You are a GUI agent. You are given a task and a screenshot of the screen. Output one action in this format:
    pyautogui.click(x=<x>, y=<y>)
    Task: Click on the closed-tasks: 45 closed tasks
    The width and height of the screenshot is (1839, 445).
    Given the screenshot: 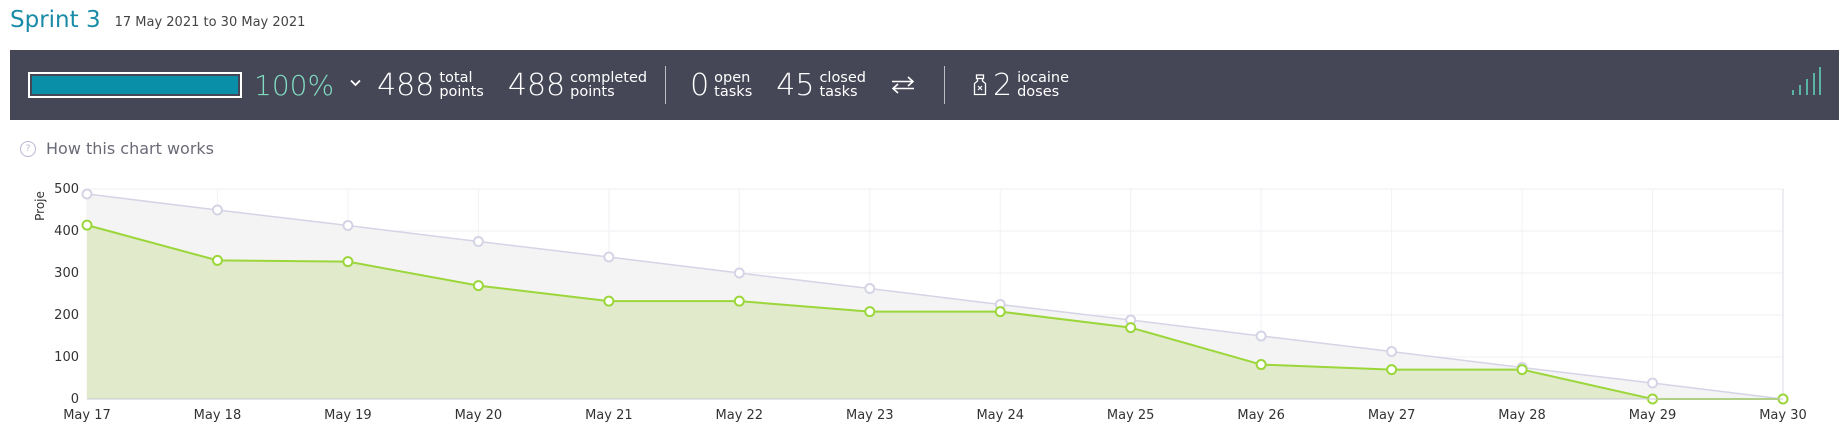 What is the action you would take?
    pyautogui.click(x=821, y=85)
    